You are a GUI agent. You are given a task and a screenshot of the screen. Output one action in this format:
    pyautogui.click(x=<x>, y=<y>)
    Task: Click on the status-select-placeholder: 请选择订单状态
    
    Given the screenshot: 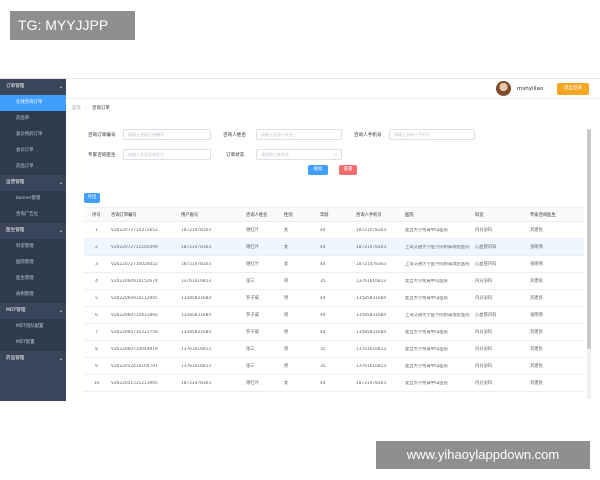 What is the action you would take?
    pyautogui.click(x=275, y=154)
    